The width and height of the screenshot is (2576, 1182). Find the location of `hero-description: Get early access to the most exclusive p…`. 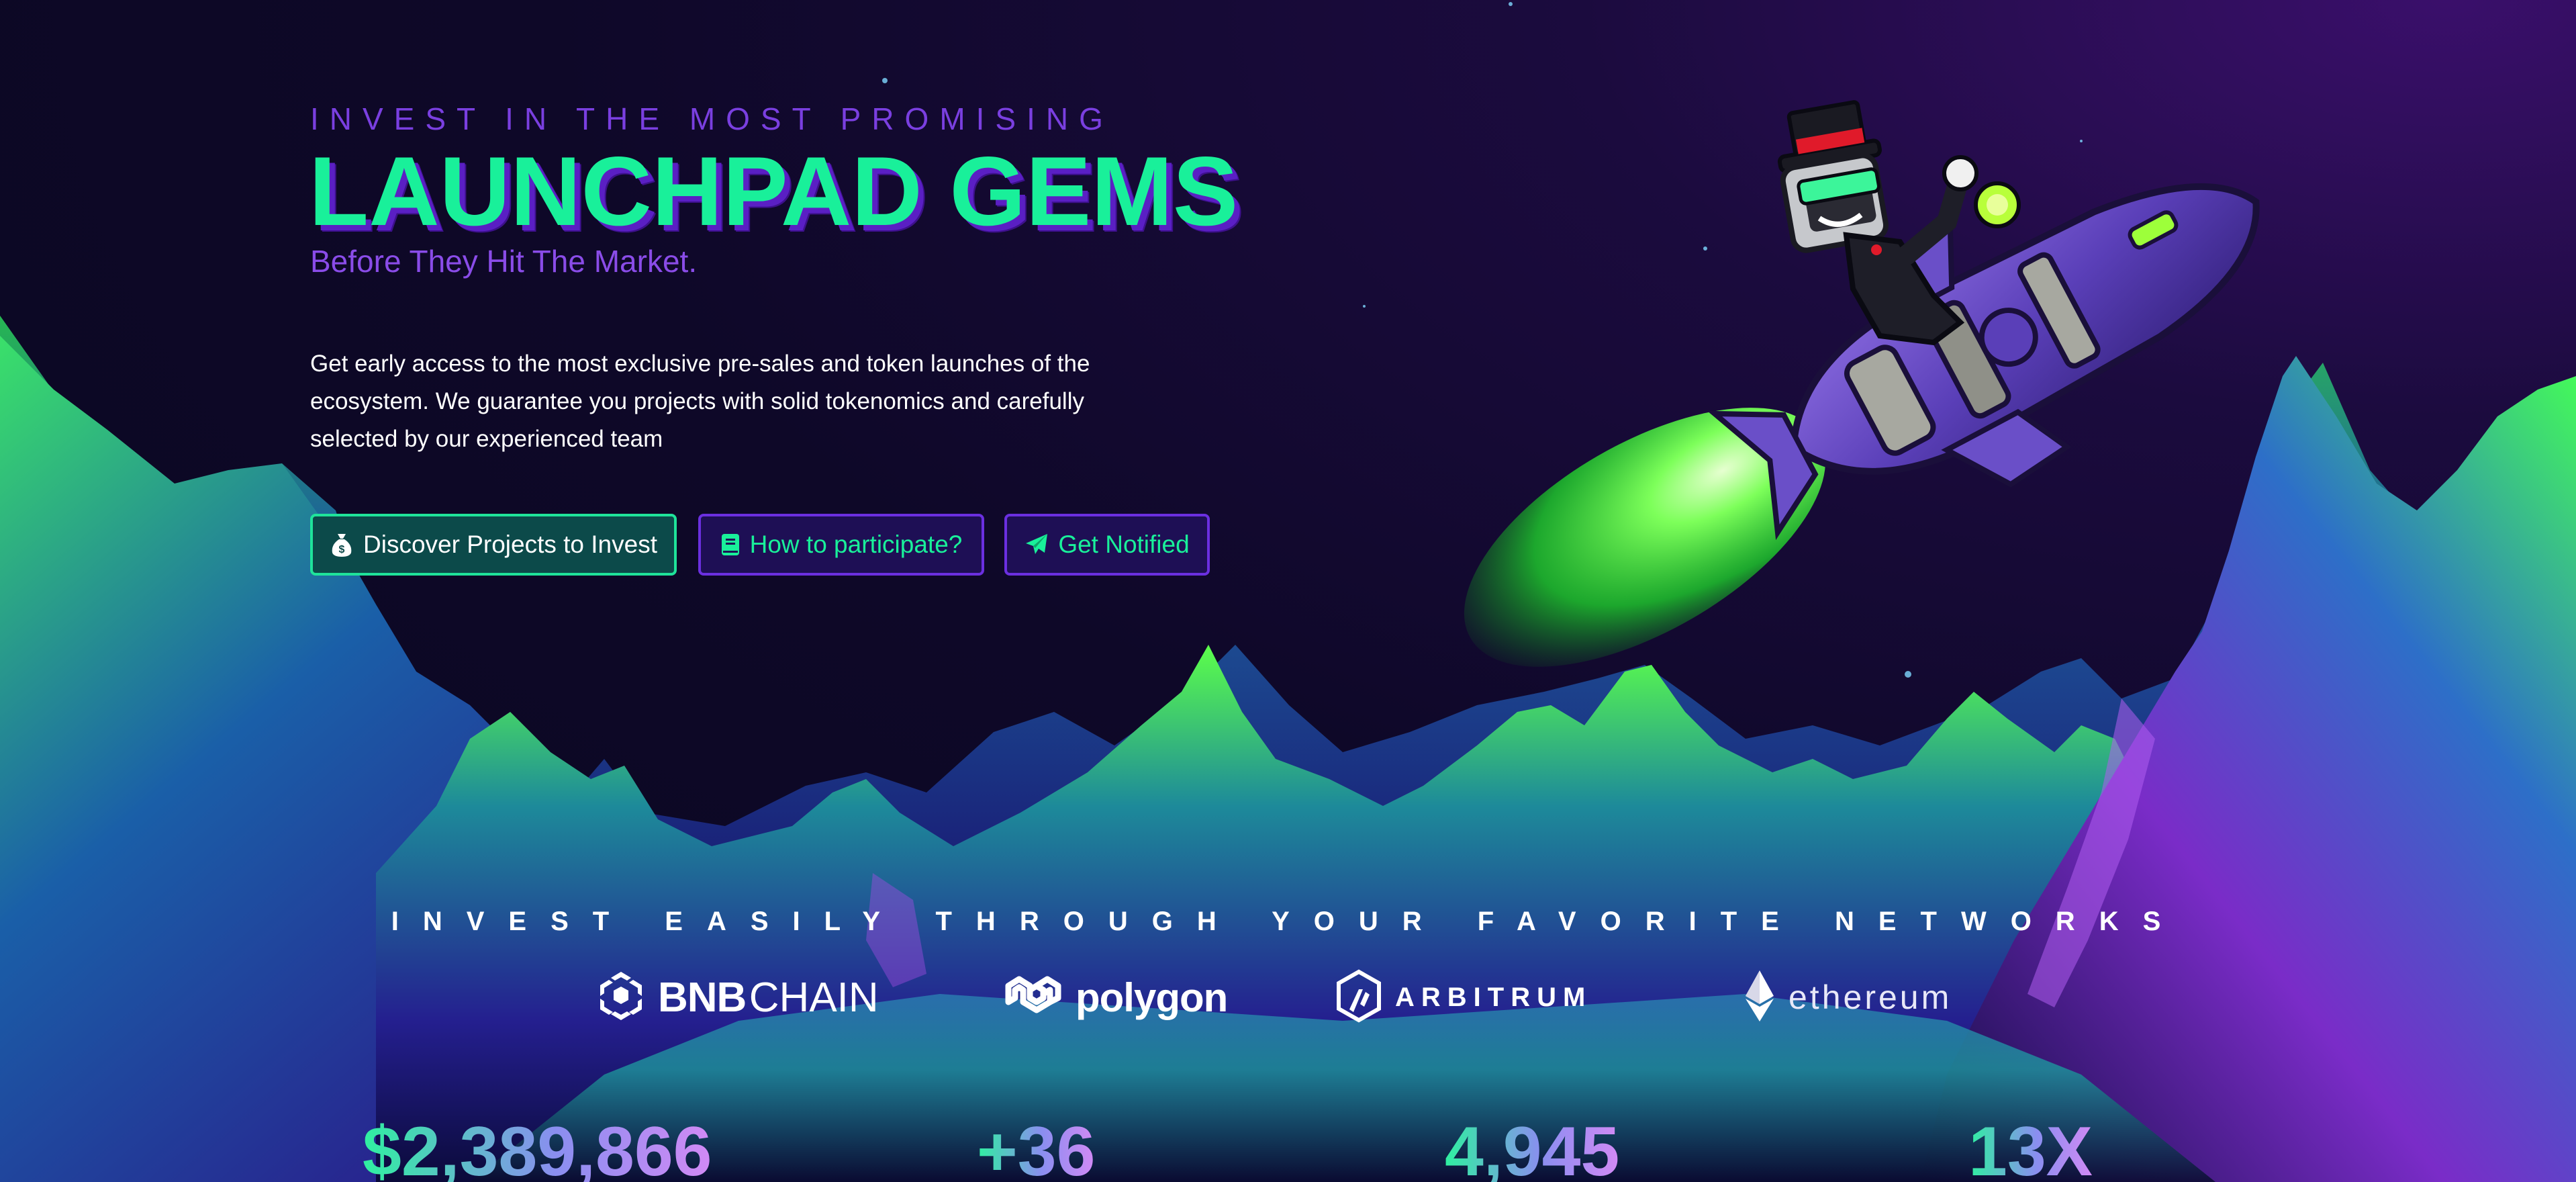

hero-description: Get early access to the most exclusive p… is located at coordinates (700, 401).